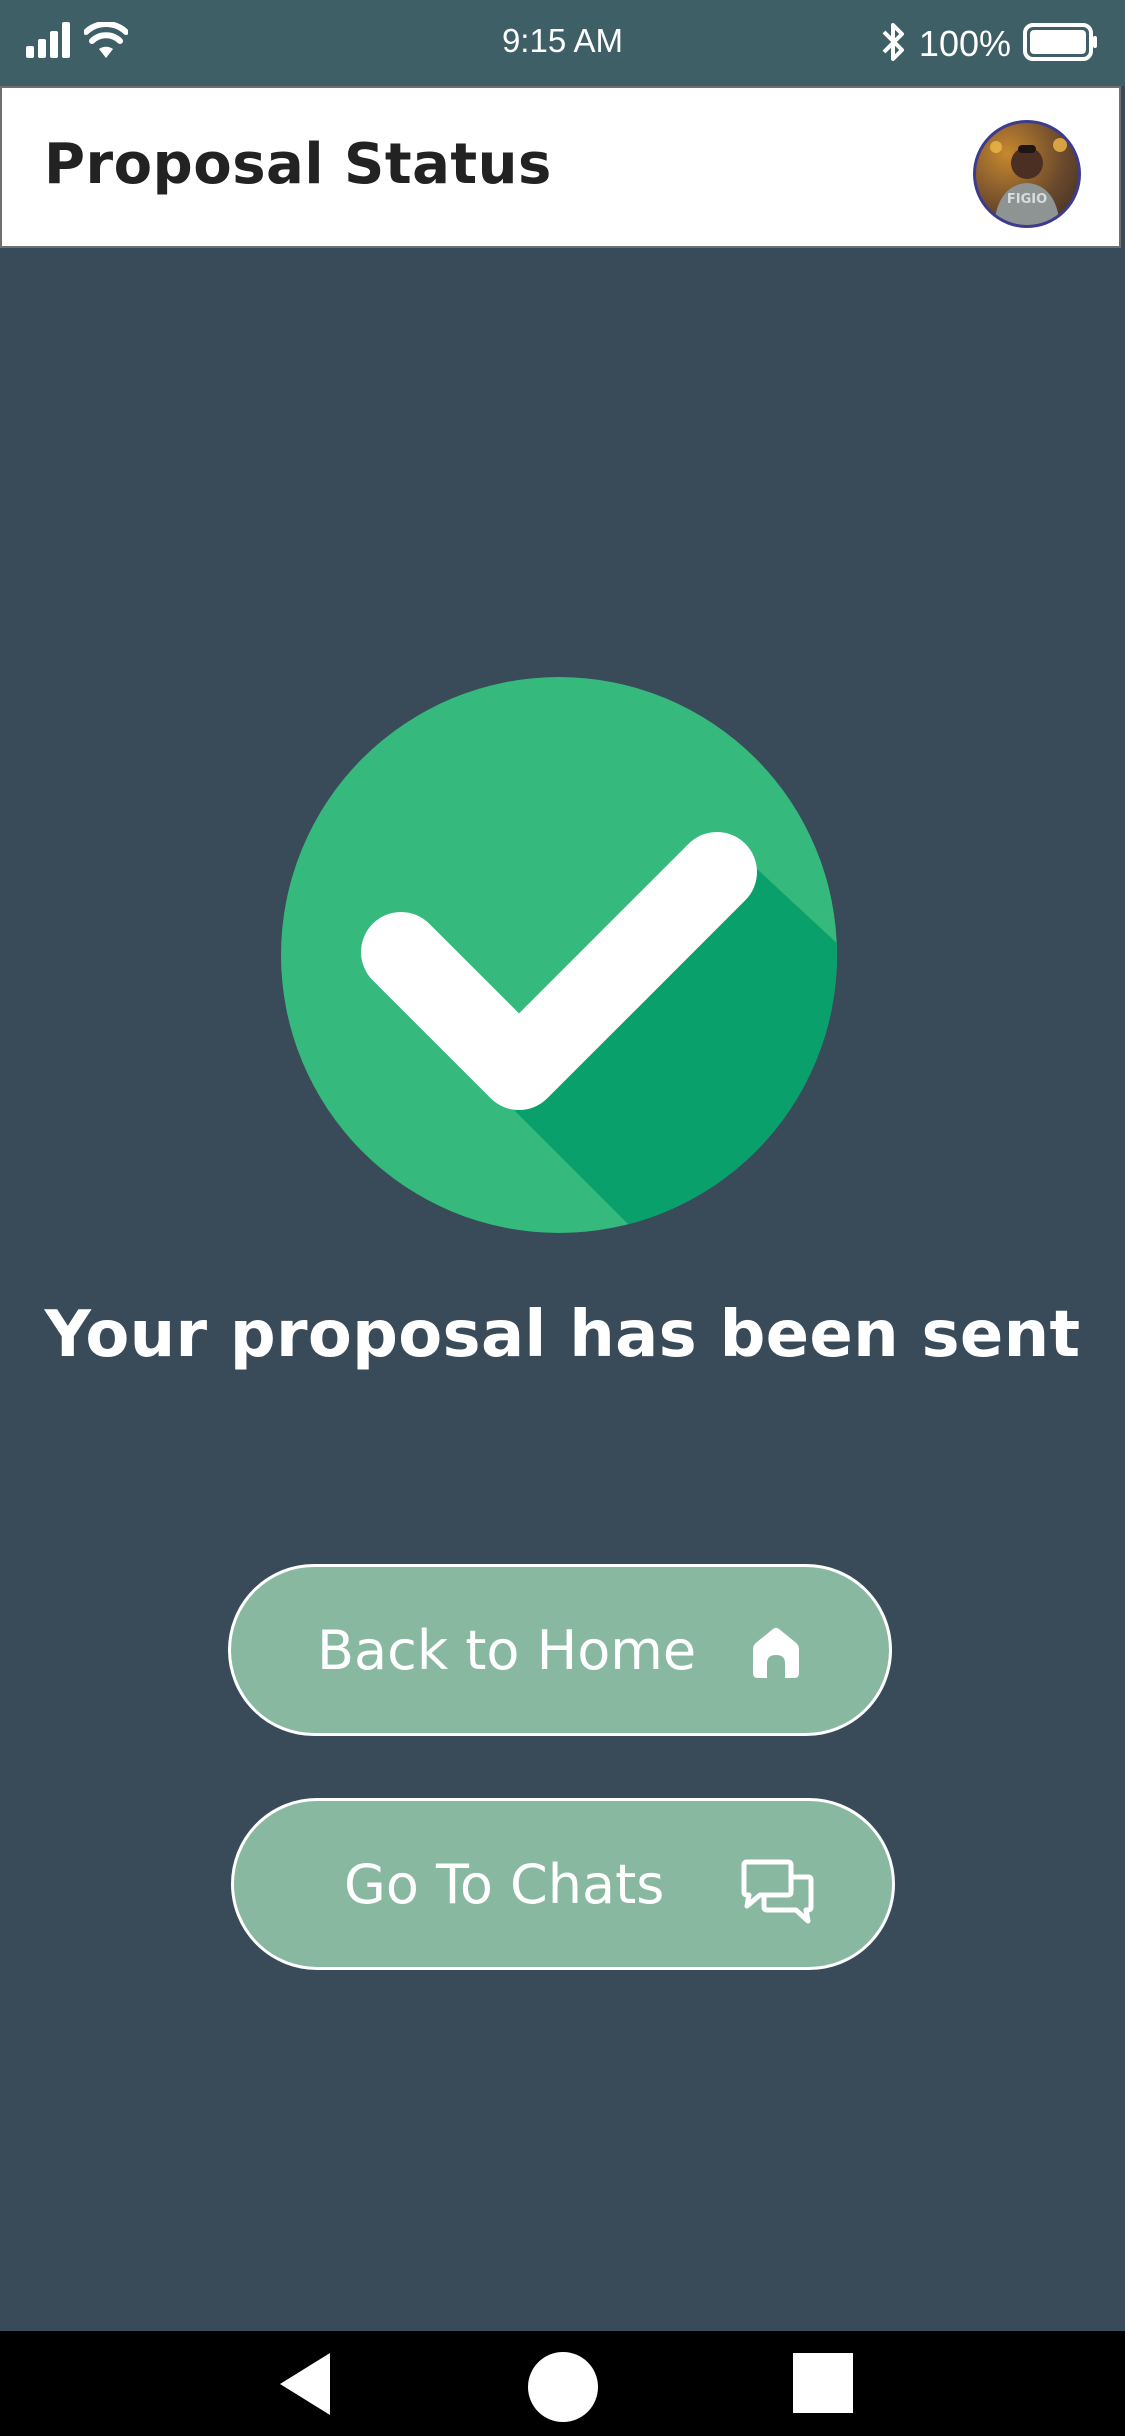 The width and height of the screenshot is (1125, 2436). What do you see at coordinates (298, 164) in the screenshot?
I see `page-title: Proposal Status` at bounding box center [298, 164].